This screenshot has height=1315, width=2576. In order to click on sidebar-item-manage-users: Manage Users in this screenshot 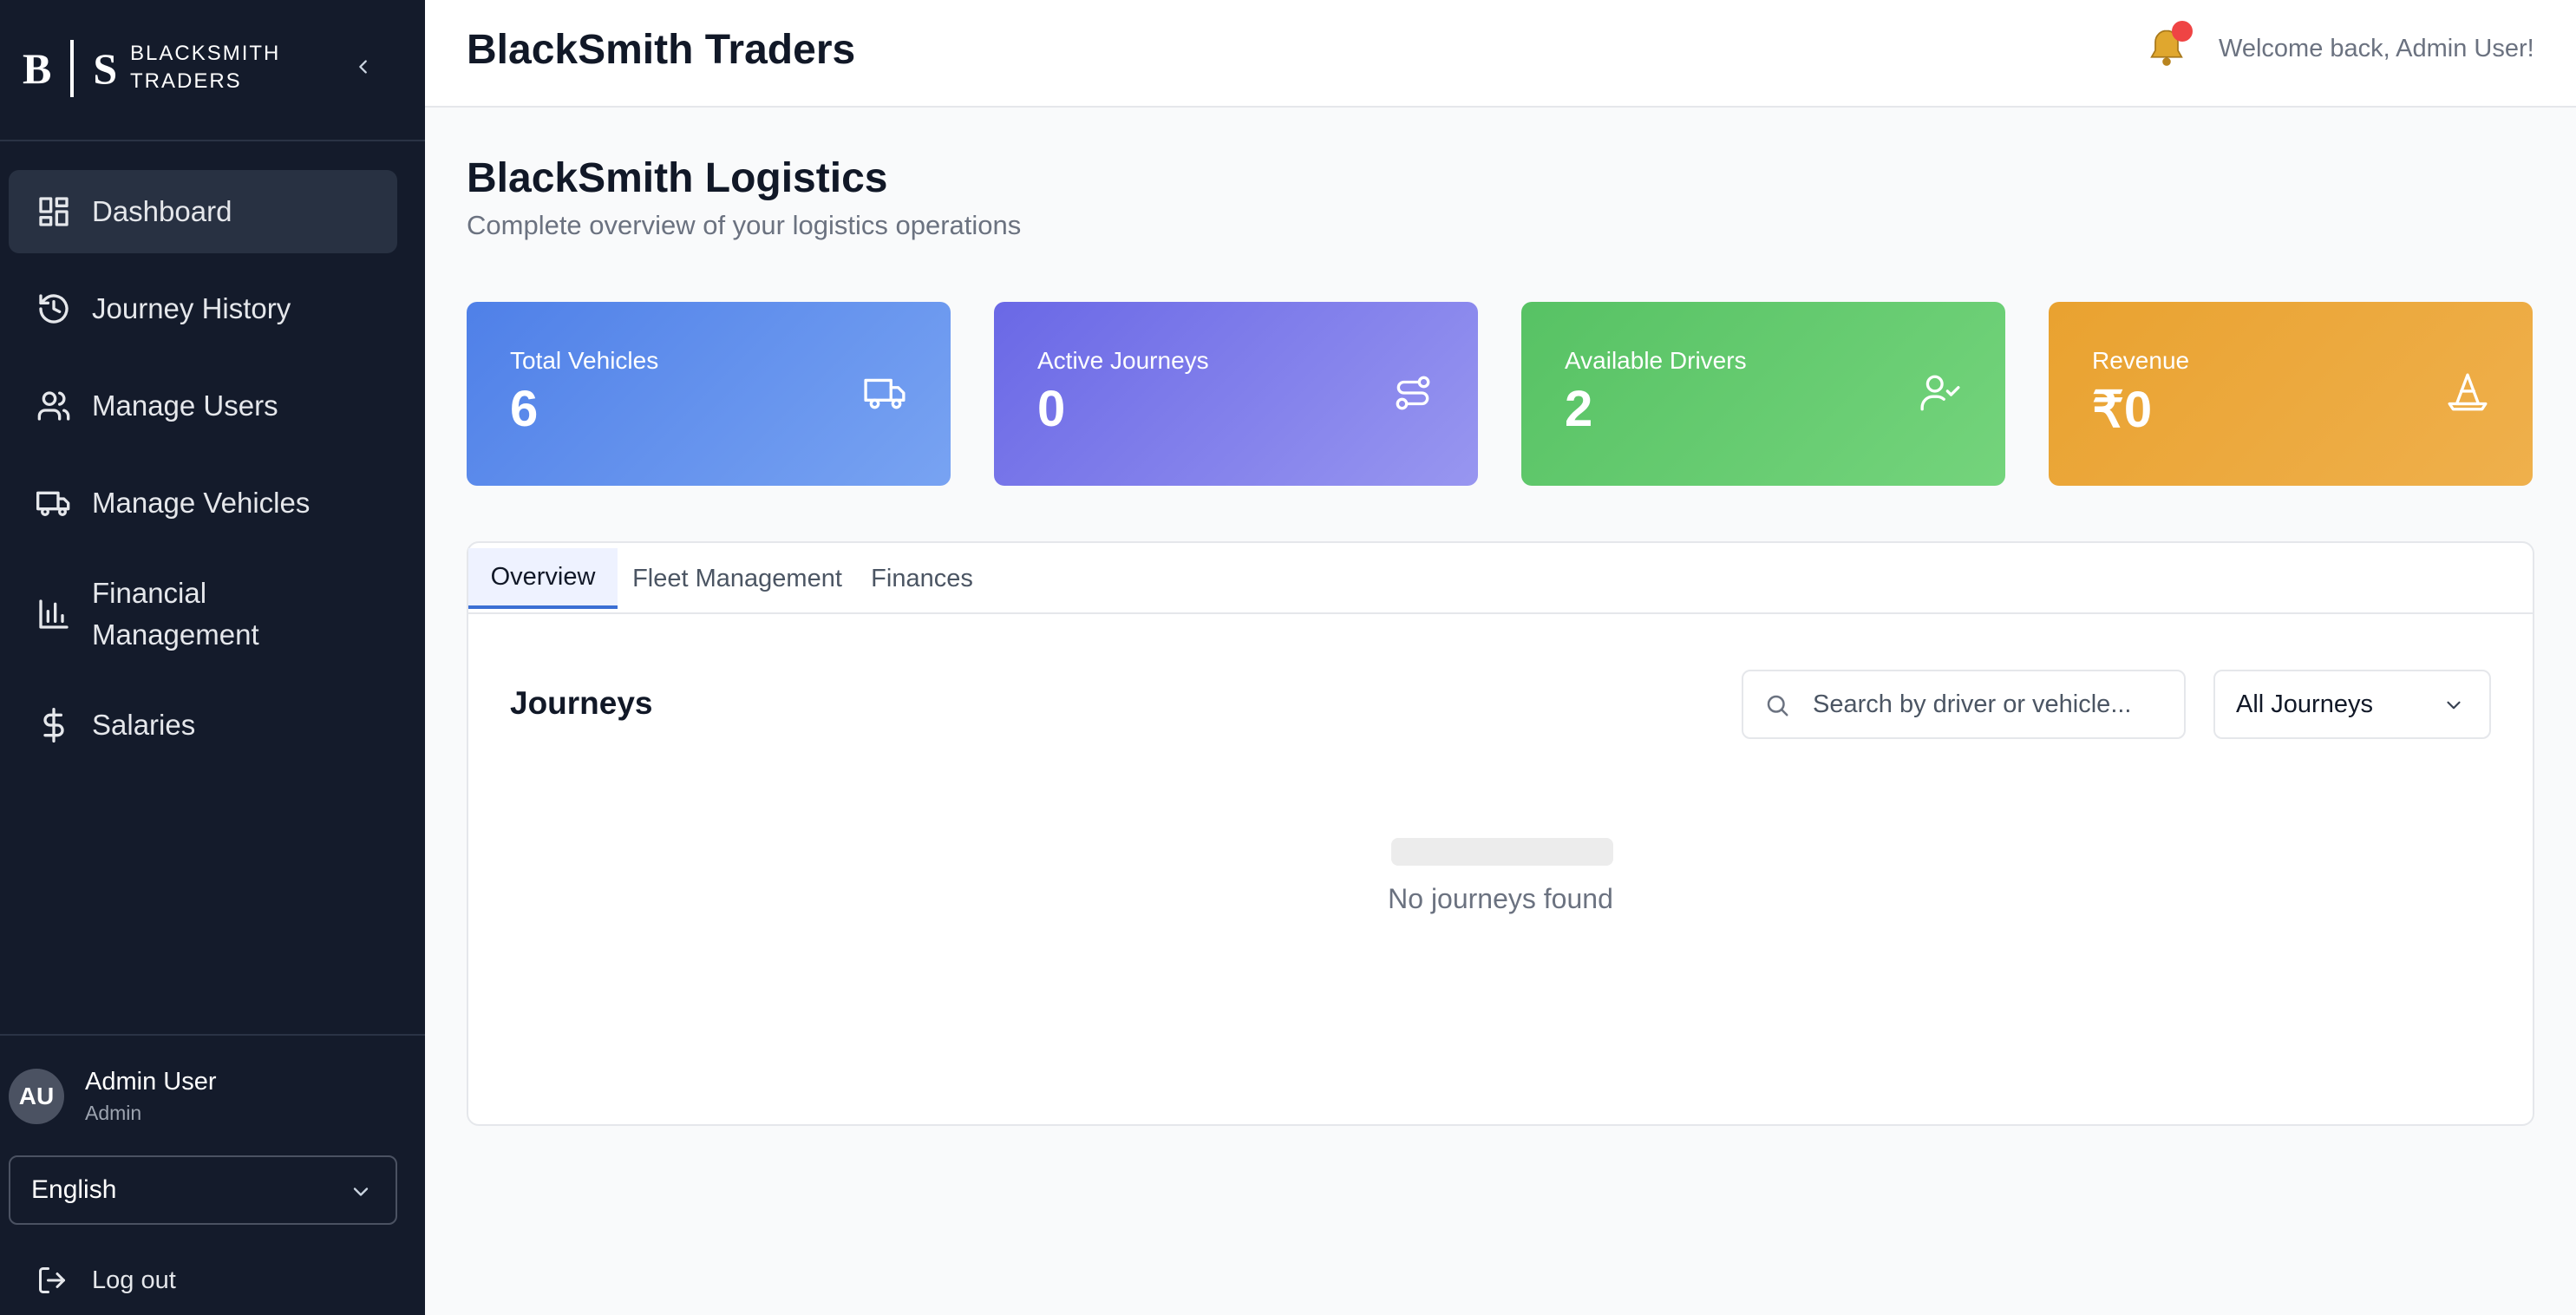, I will do `click(203, 406)`.